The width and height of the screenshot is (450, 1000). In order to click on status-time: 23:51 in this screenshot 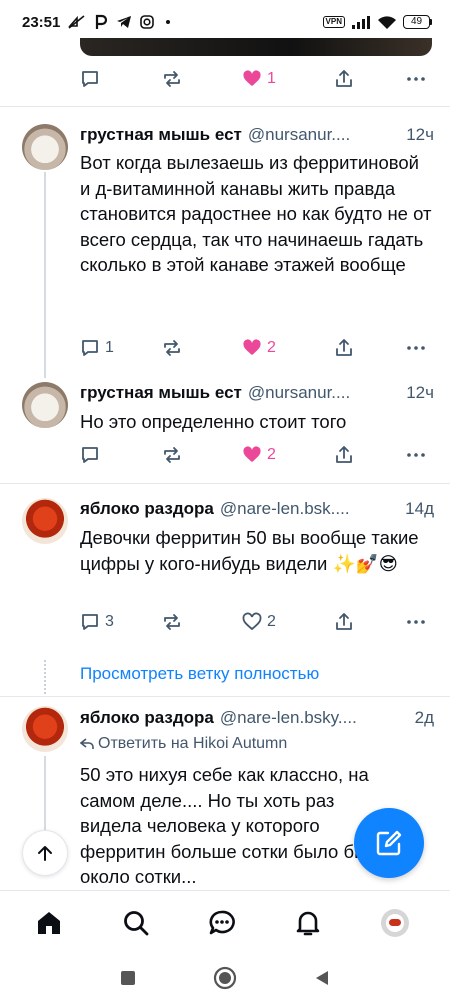, I will do `click(41, 22)`.